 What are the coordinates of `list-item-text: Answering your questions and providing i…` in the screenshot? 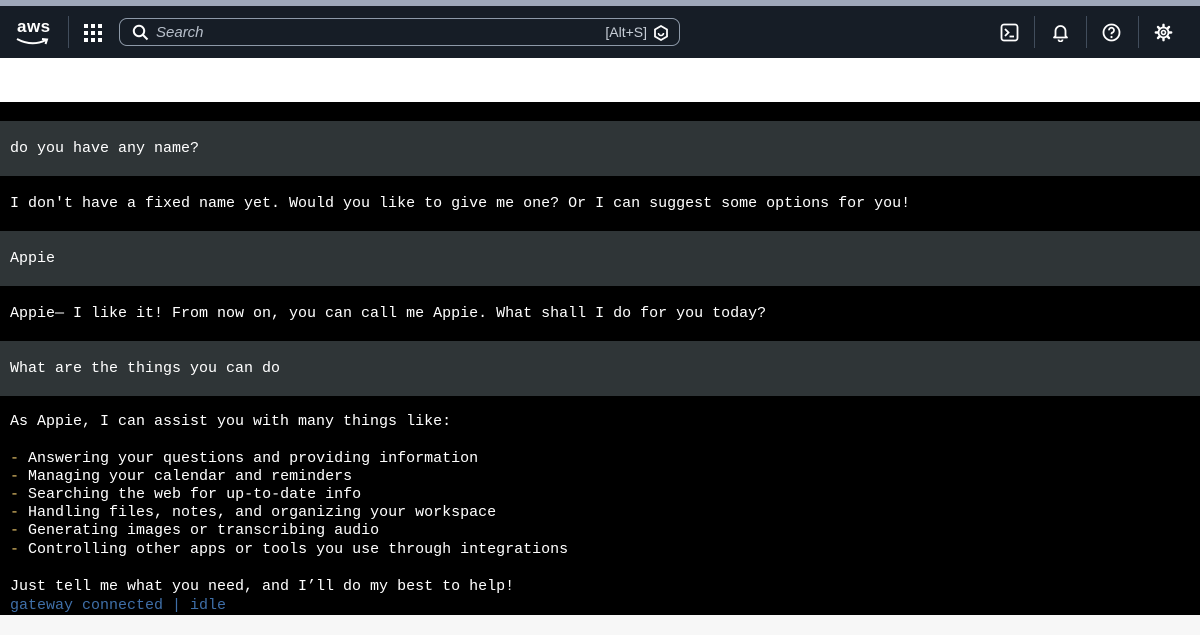 It's located at (253, 458).